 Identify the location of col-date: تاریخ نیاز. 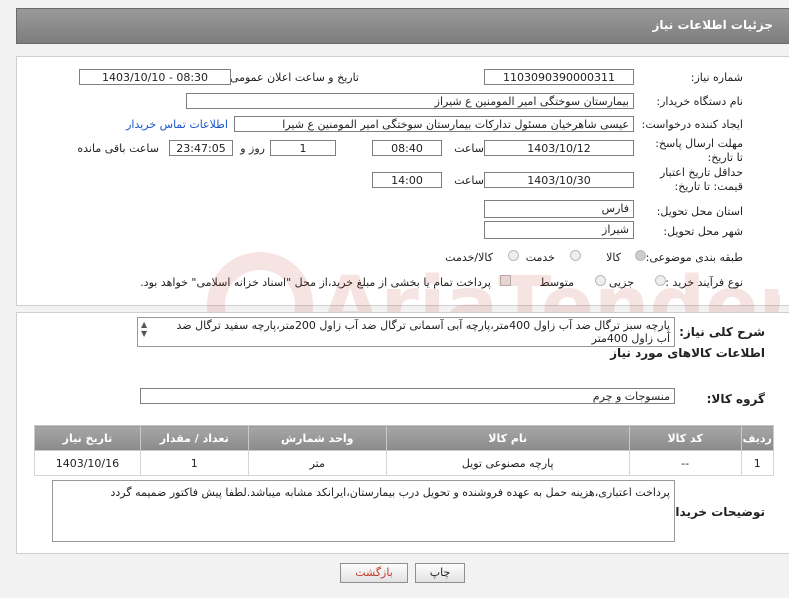
(87, 438).